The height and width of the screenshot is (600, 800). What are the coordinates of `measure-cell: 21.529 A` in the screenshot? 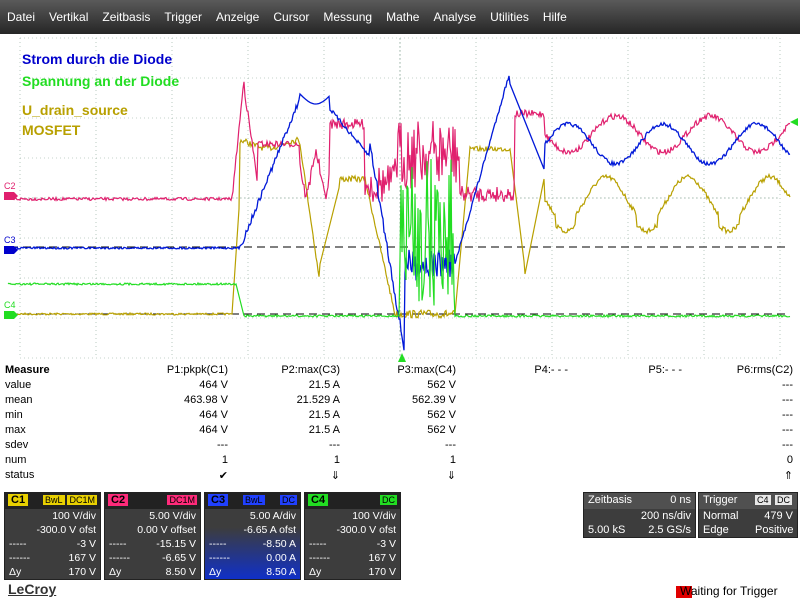 It's located at (318, 400).